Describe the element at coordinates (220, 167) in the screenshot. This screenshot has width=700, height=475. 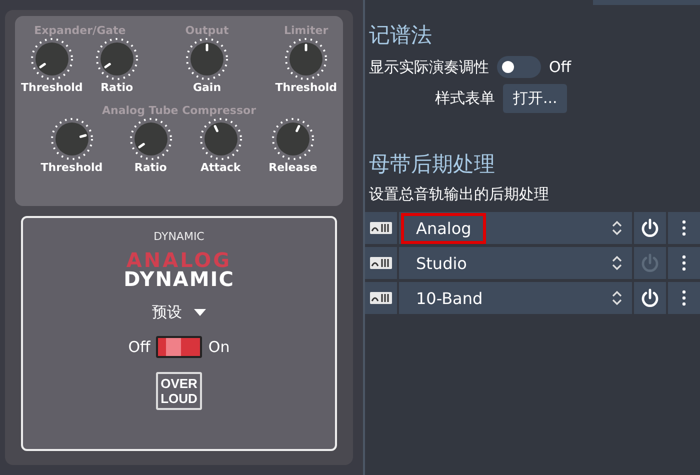
I see `knob-label: Attack` at that location.